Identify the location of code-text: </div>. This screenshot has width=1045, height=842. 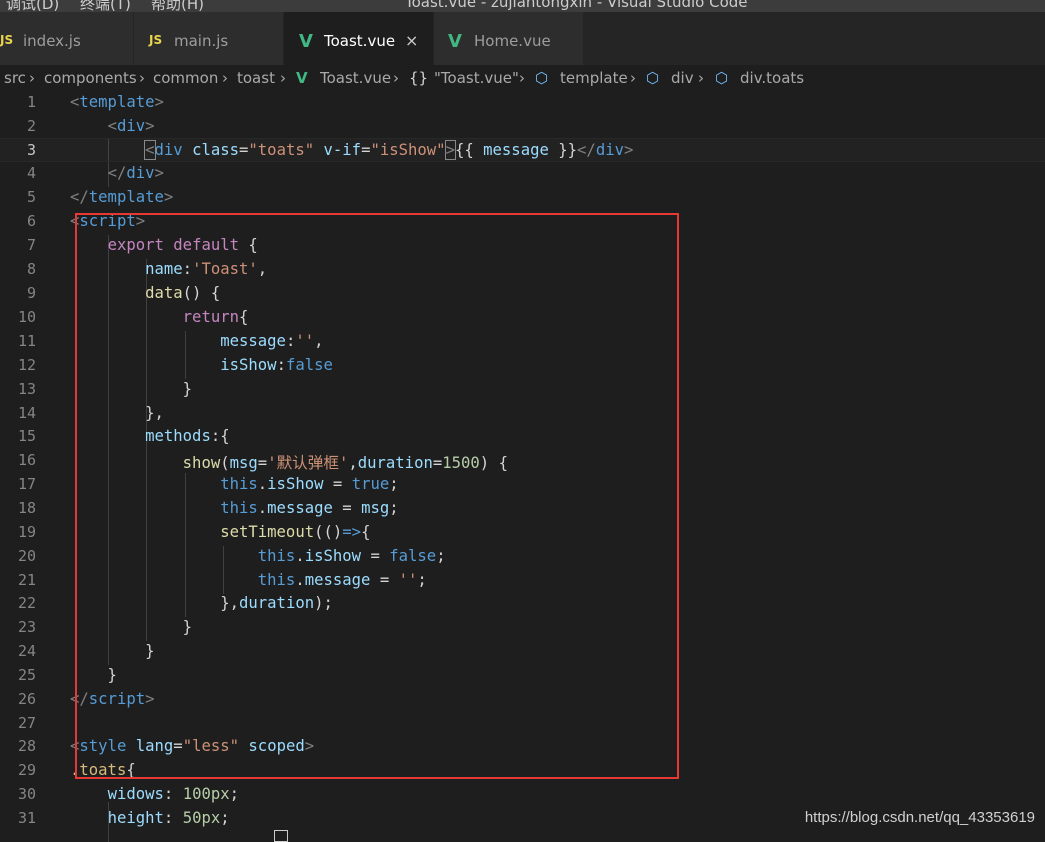
(135, 173).